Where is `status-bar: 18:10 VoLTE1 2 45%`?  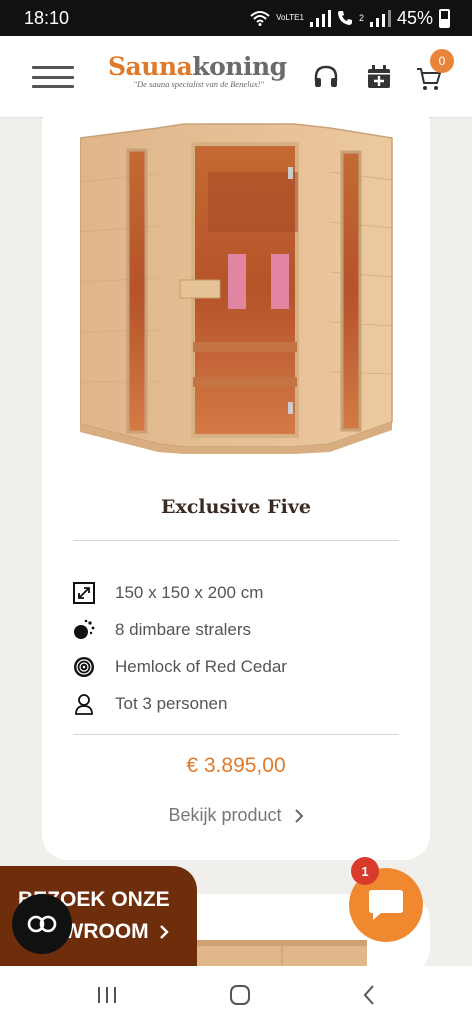 status-bar: 18:10 VoLTE1 2 45% is located at coordinates (236, 18).